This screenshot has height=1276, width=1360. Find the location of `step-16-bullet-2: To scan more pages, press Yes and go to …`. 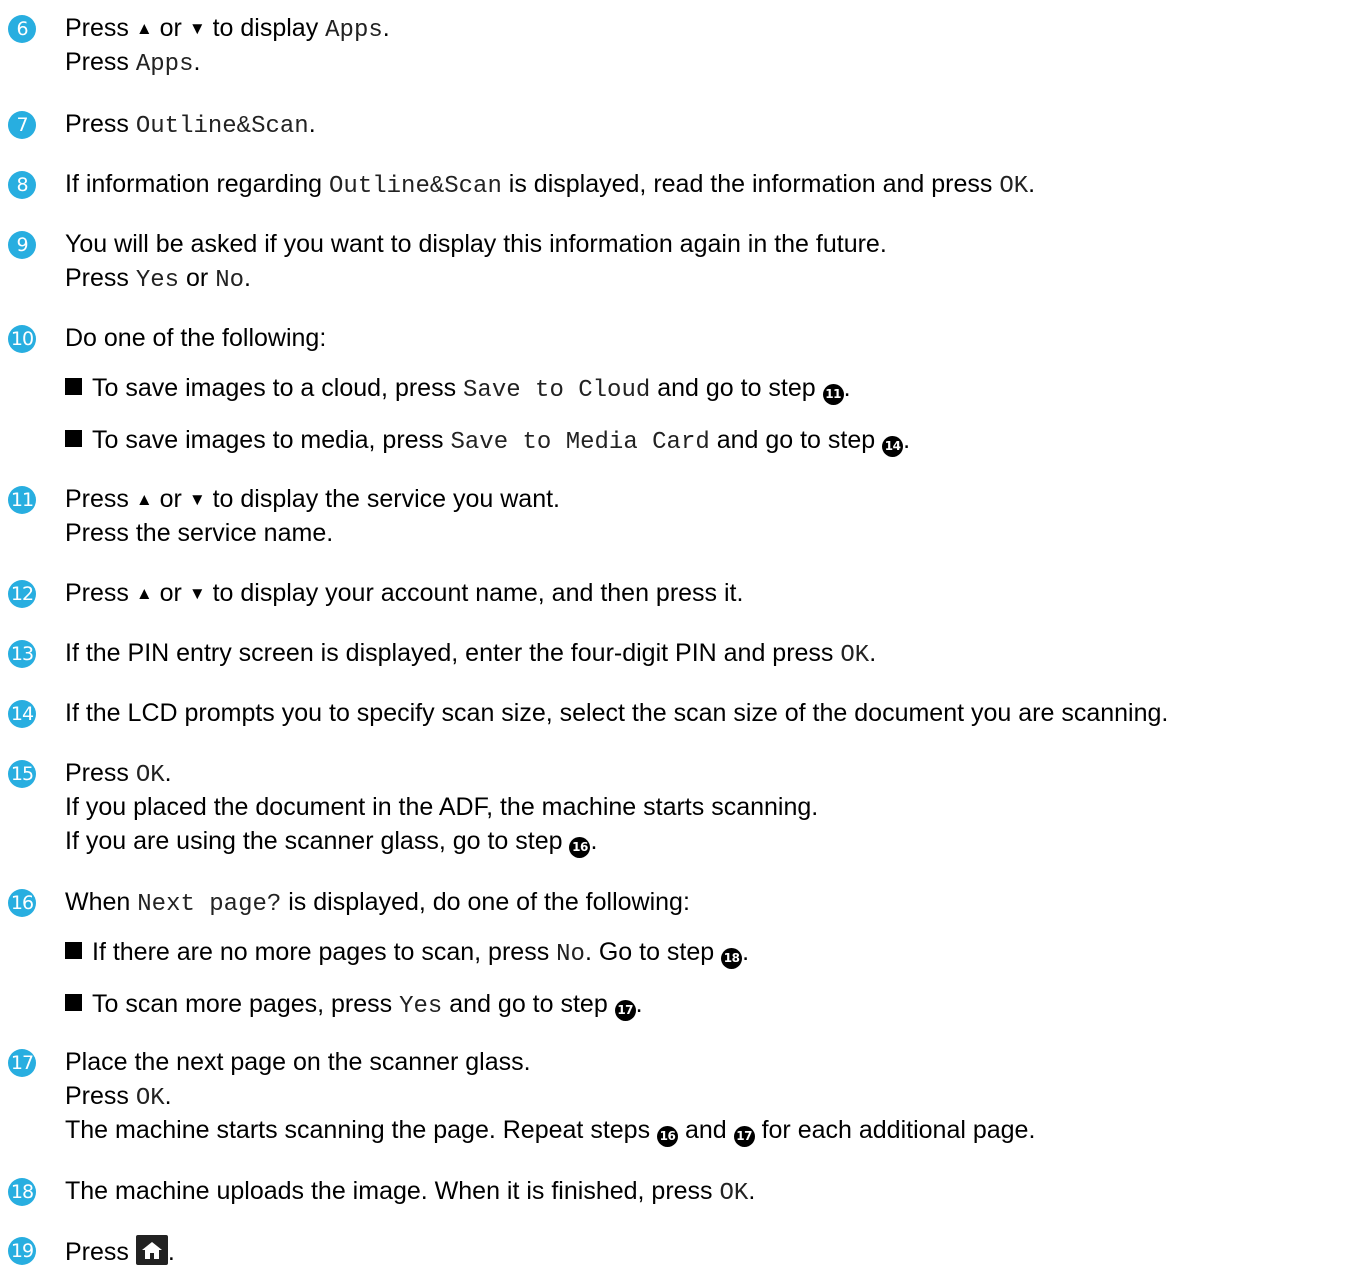

step-16-bullet-2: To scan more pages, press Yes and go to … is located at coordinates (354, 1005).